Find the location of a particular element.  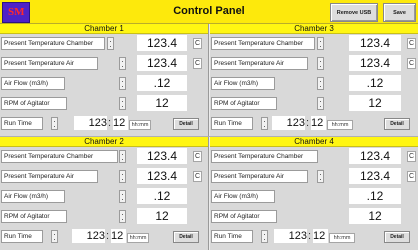

title-bar: SM Control Panel Remove USB Save is located at coordinates (209, 12).